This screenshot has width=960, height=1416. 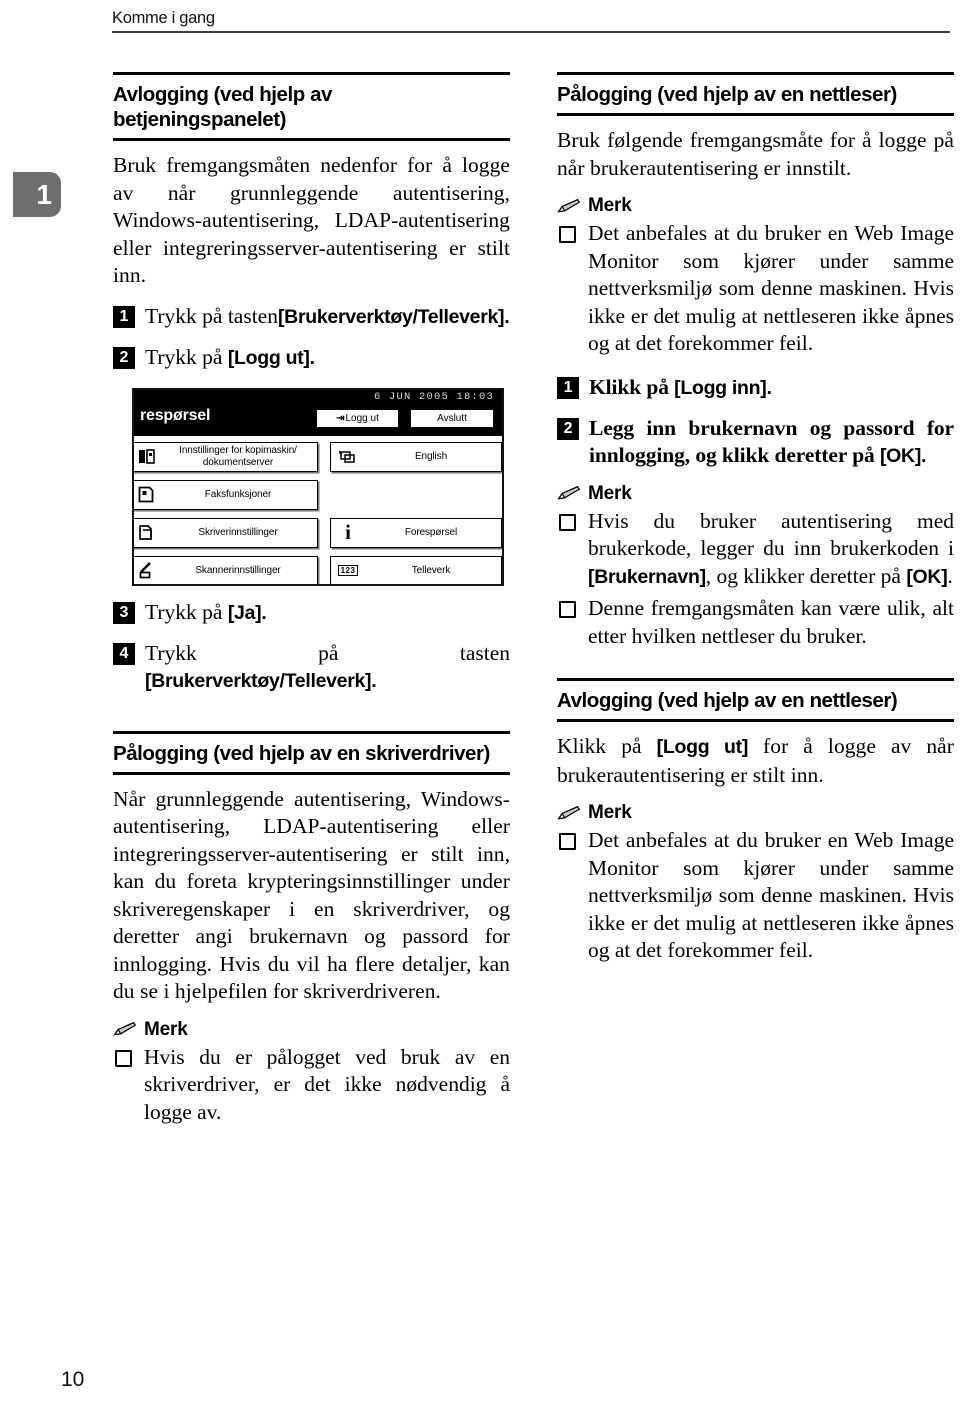 I want to click on step-item: 3 Trykk på [Ja]., so click(x=311, y=613).